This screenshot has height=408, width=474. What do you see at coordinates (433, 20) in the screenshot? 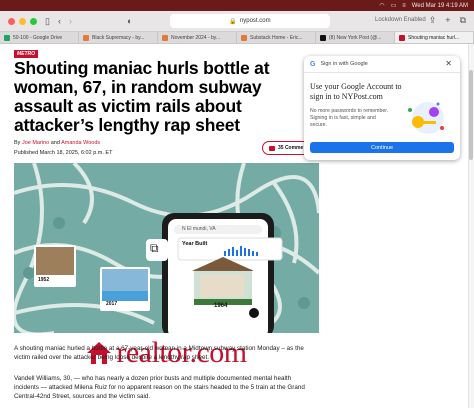
I see `share-icon: ⇪` at bounding box center [433, 20].